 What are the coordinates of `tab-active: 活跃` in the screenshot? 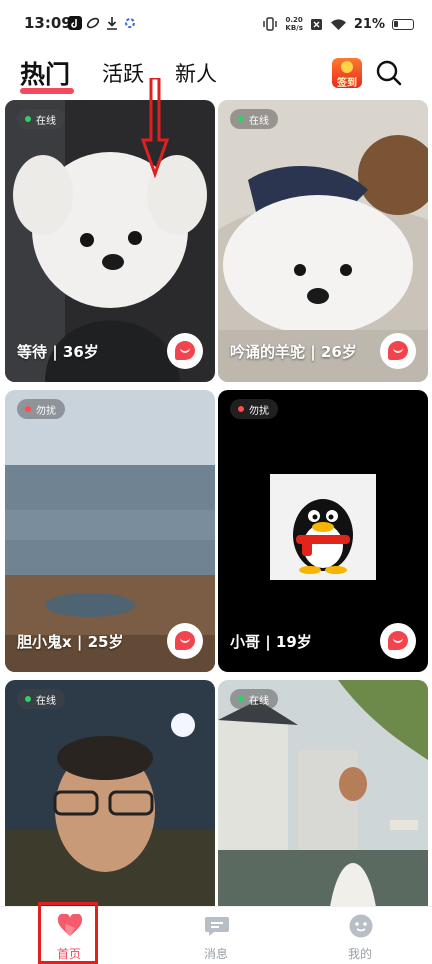 It's located at (123, 73).